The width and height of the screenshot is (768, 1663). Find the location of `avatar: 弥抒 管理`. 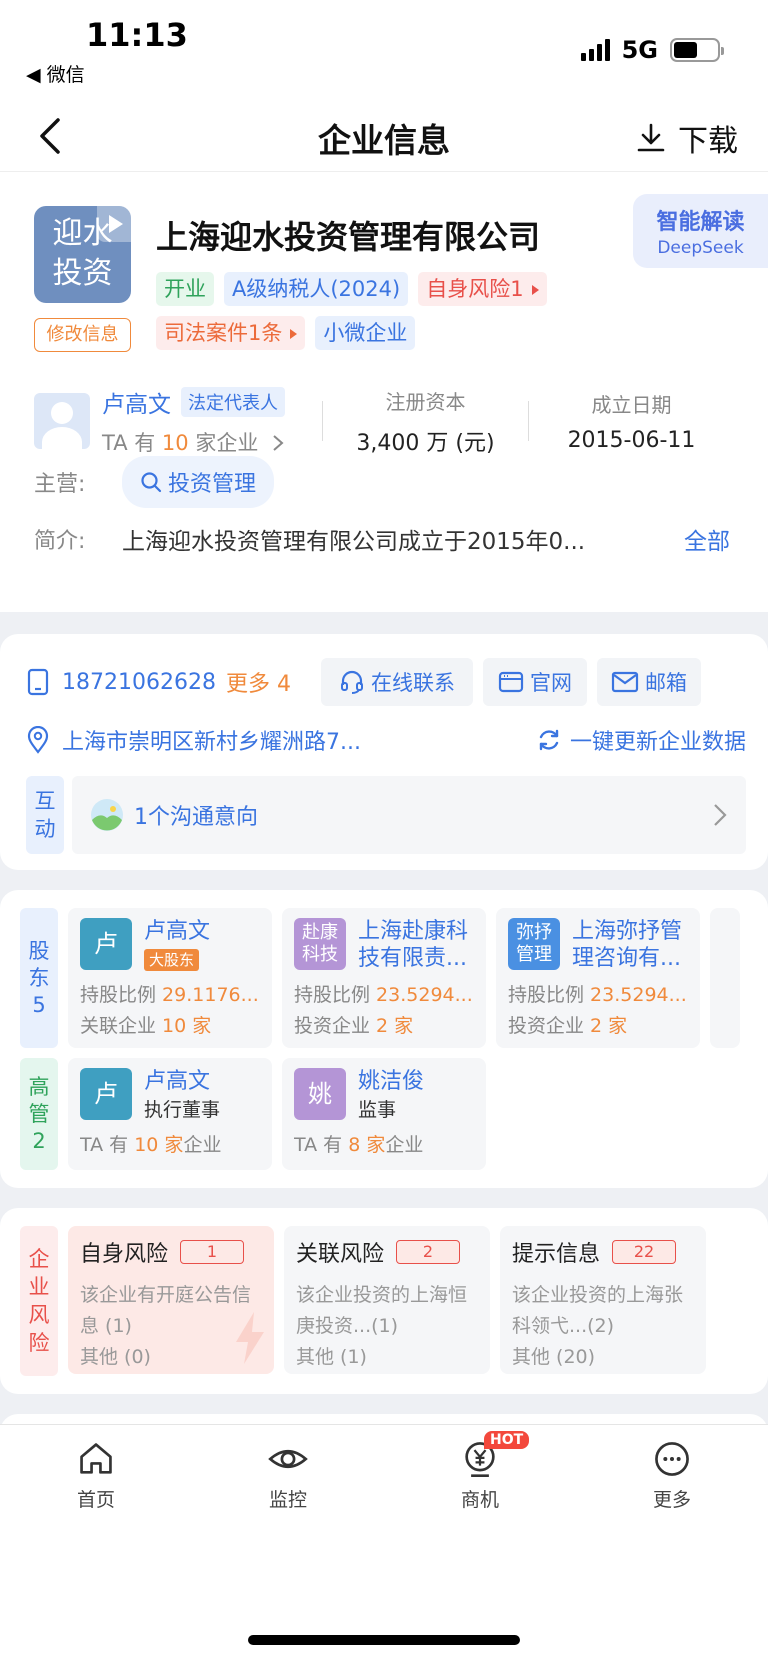

avatar: 弥抒 管理 is located at coordinates (534, 944).